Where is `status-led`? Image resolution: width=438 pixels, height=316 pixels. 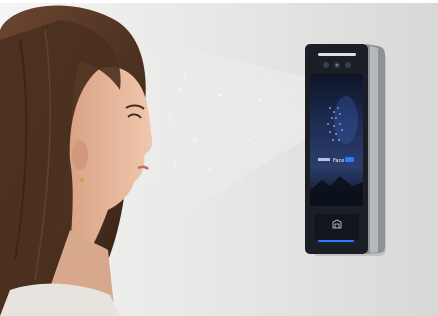 status-led is located at coordinates (336, 241).